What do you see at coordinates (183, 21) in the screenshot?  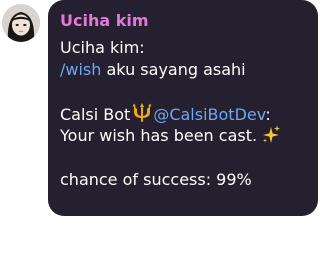 I see `sender-name: Uciha kim` at bounding box center [183, 21].